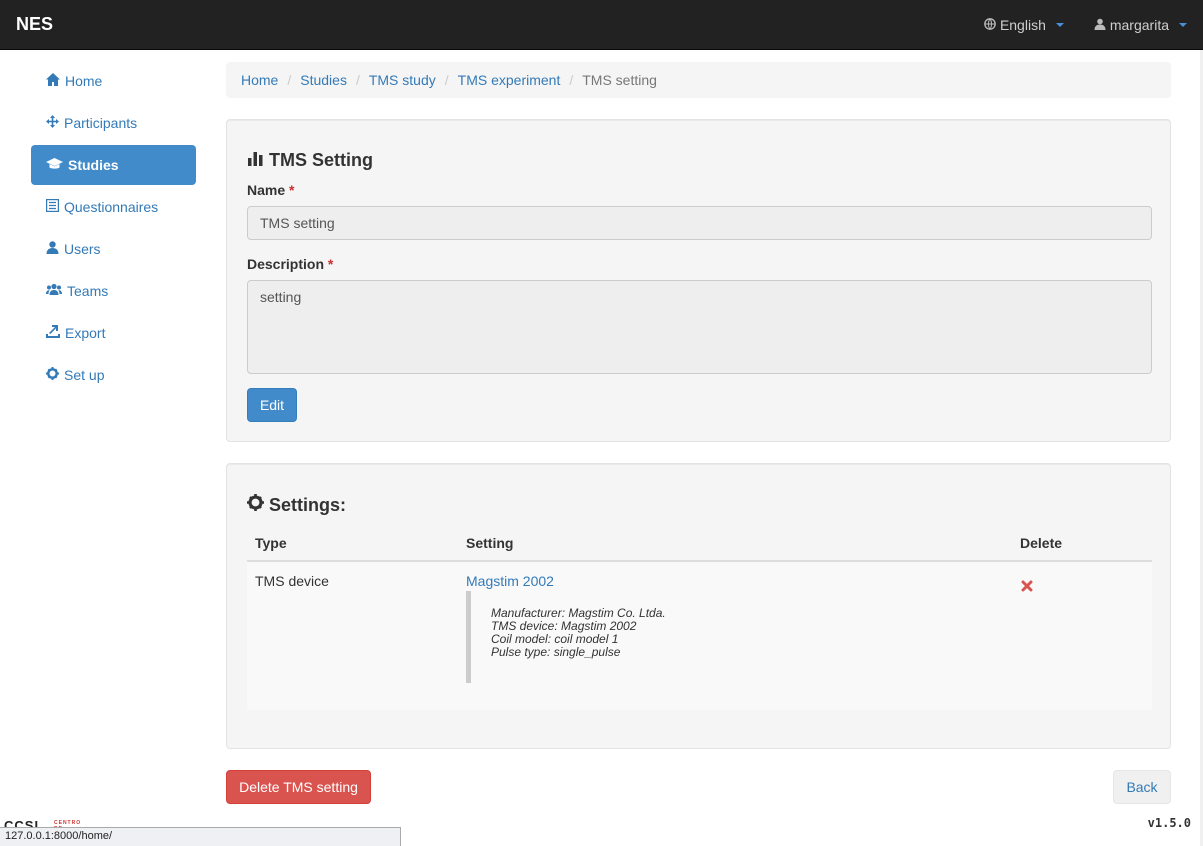 This screenshot has width=1203, height=846. I want to click on globe-icon, so click(990, 25).